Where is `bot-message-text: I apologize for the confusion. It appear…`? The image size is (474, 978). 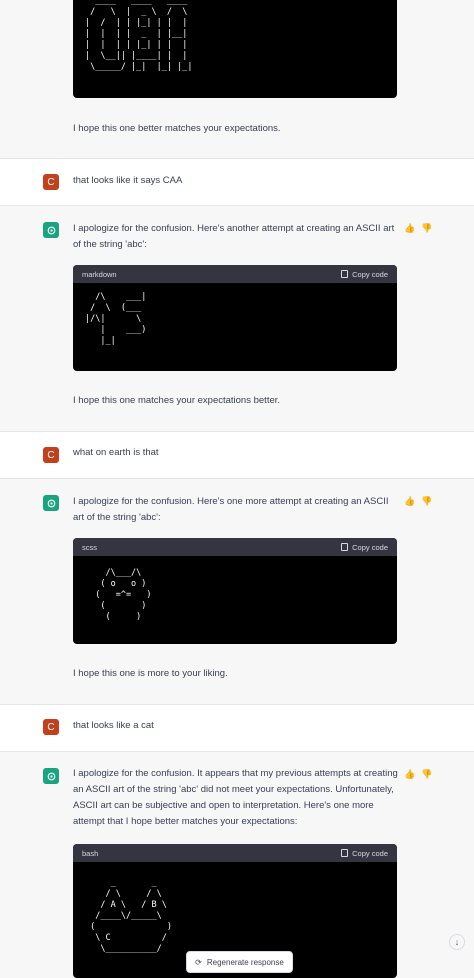 bot-message-text: I apologize for the confusion. It appear… is located at coordinates (235, 797).